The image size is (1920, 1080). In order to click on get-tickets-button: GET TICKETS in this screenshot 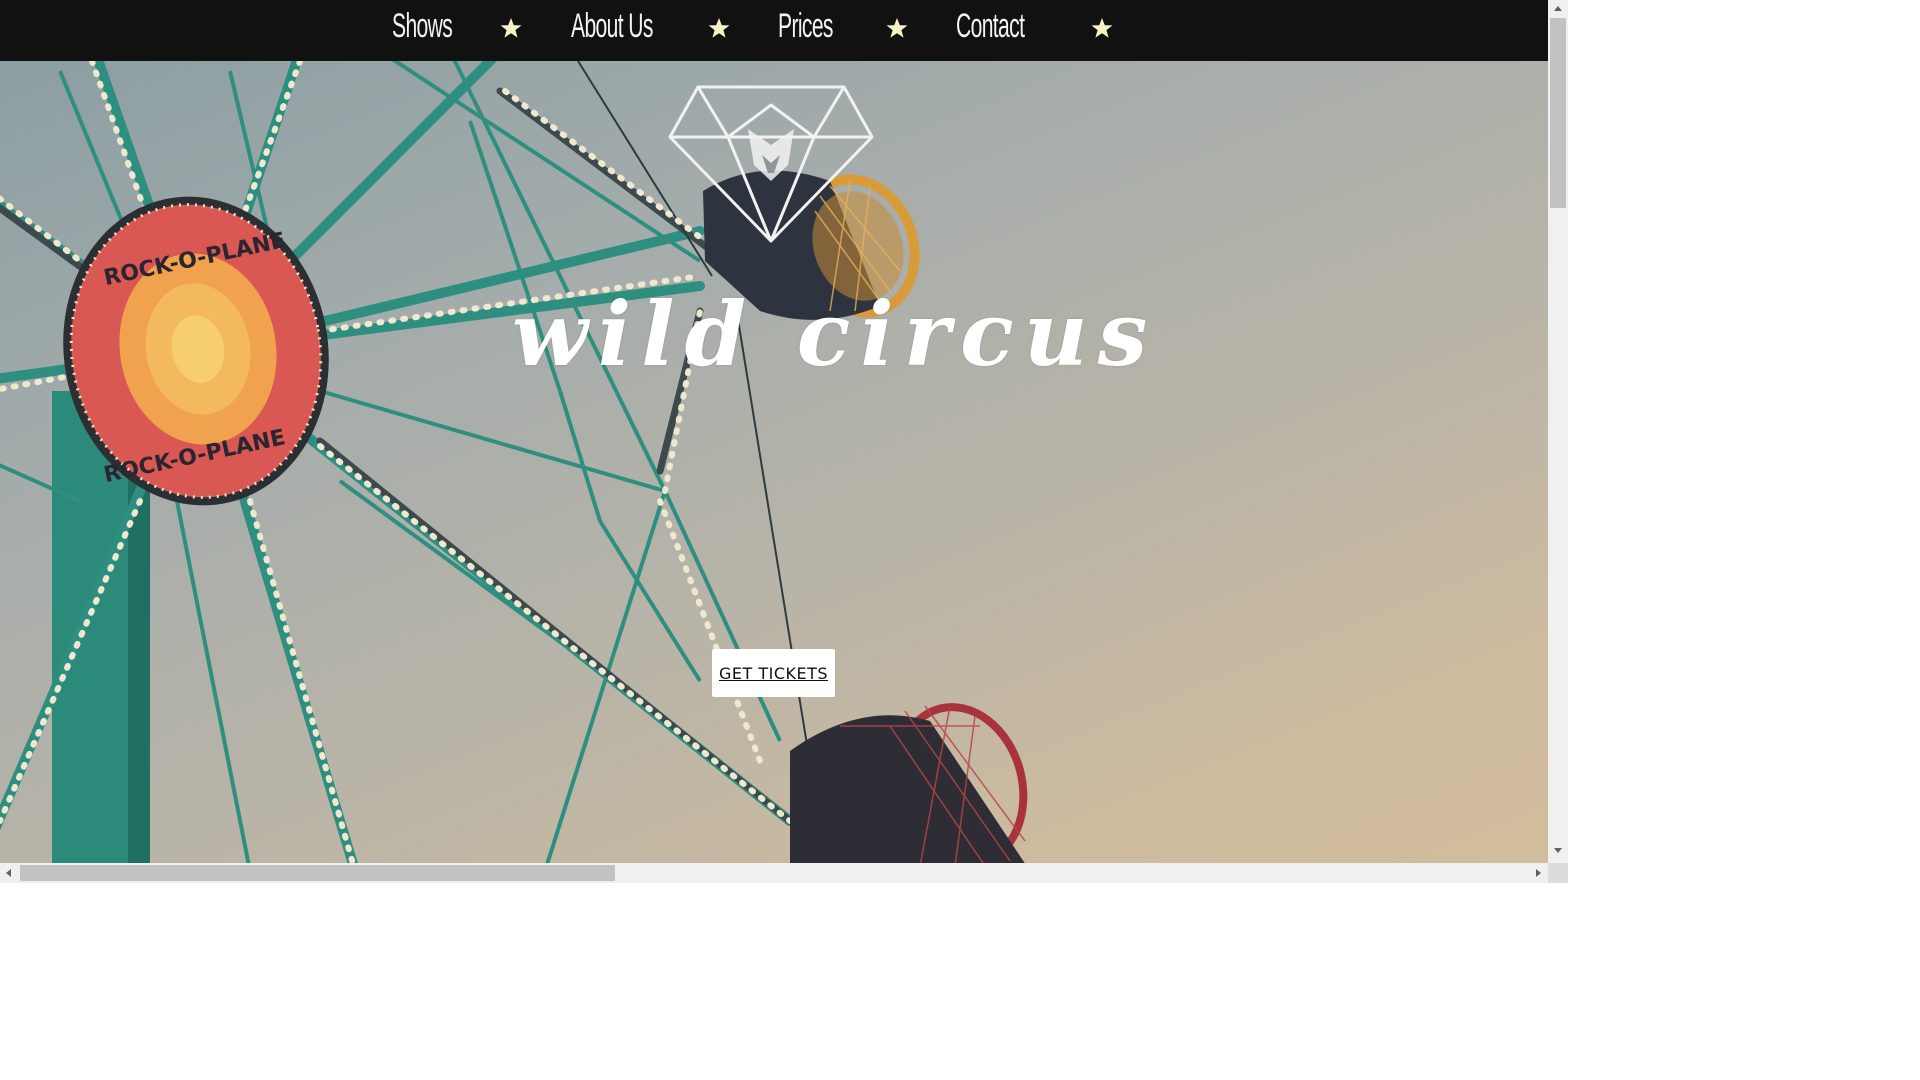, I will do `click(773, 673)`.